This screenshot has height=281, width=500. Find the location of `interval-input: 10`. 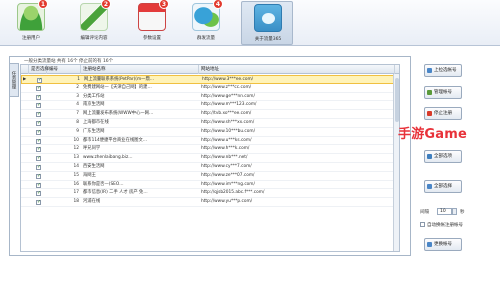

interval-input: 10 is located at coordinates (444, 211).